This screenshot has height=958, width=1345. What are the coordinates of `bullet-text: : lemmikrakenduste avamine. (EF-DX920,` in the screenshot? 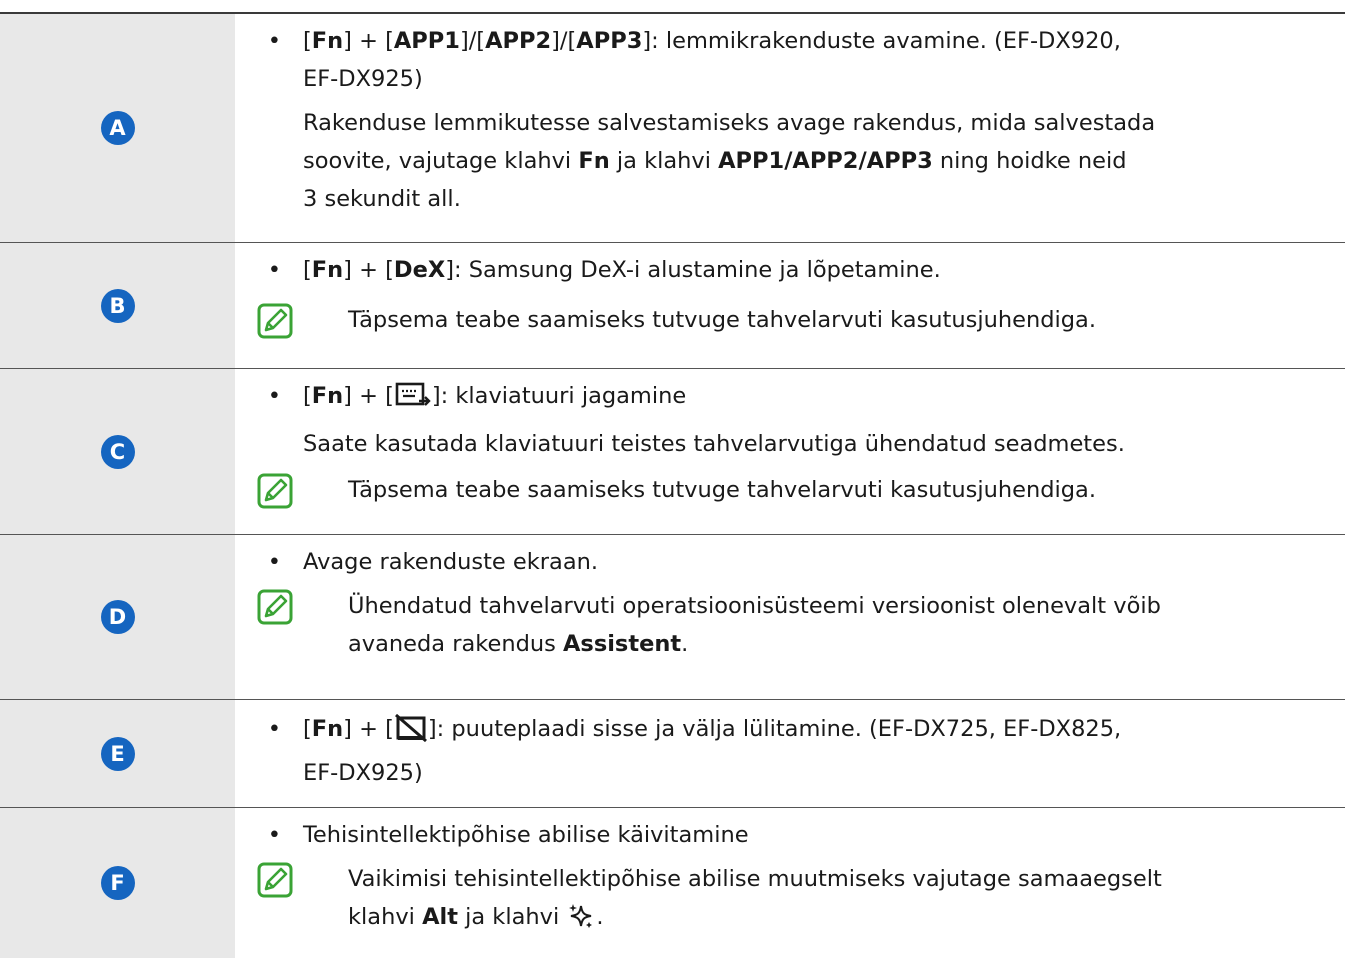 It's located at (886, 41).